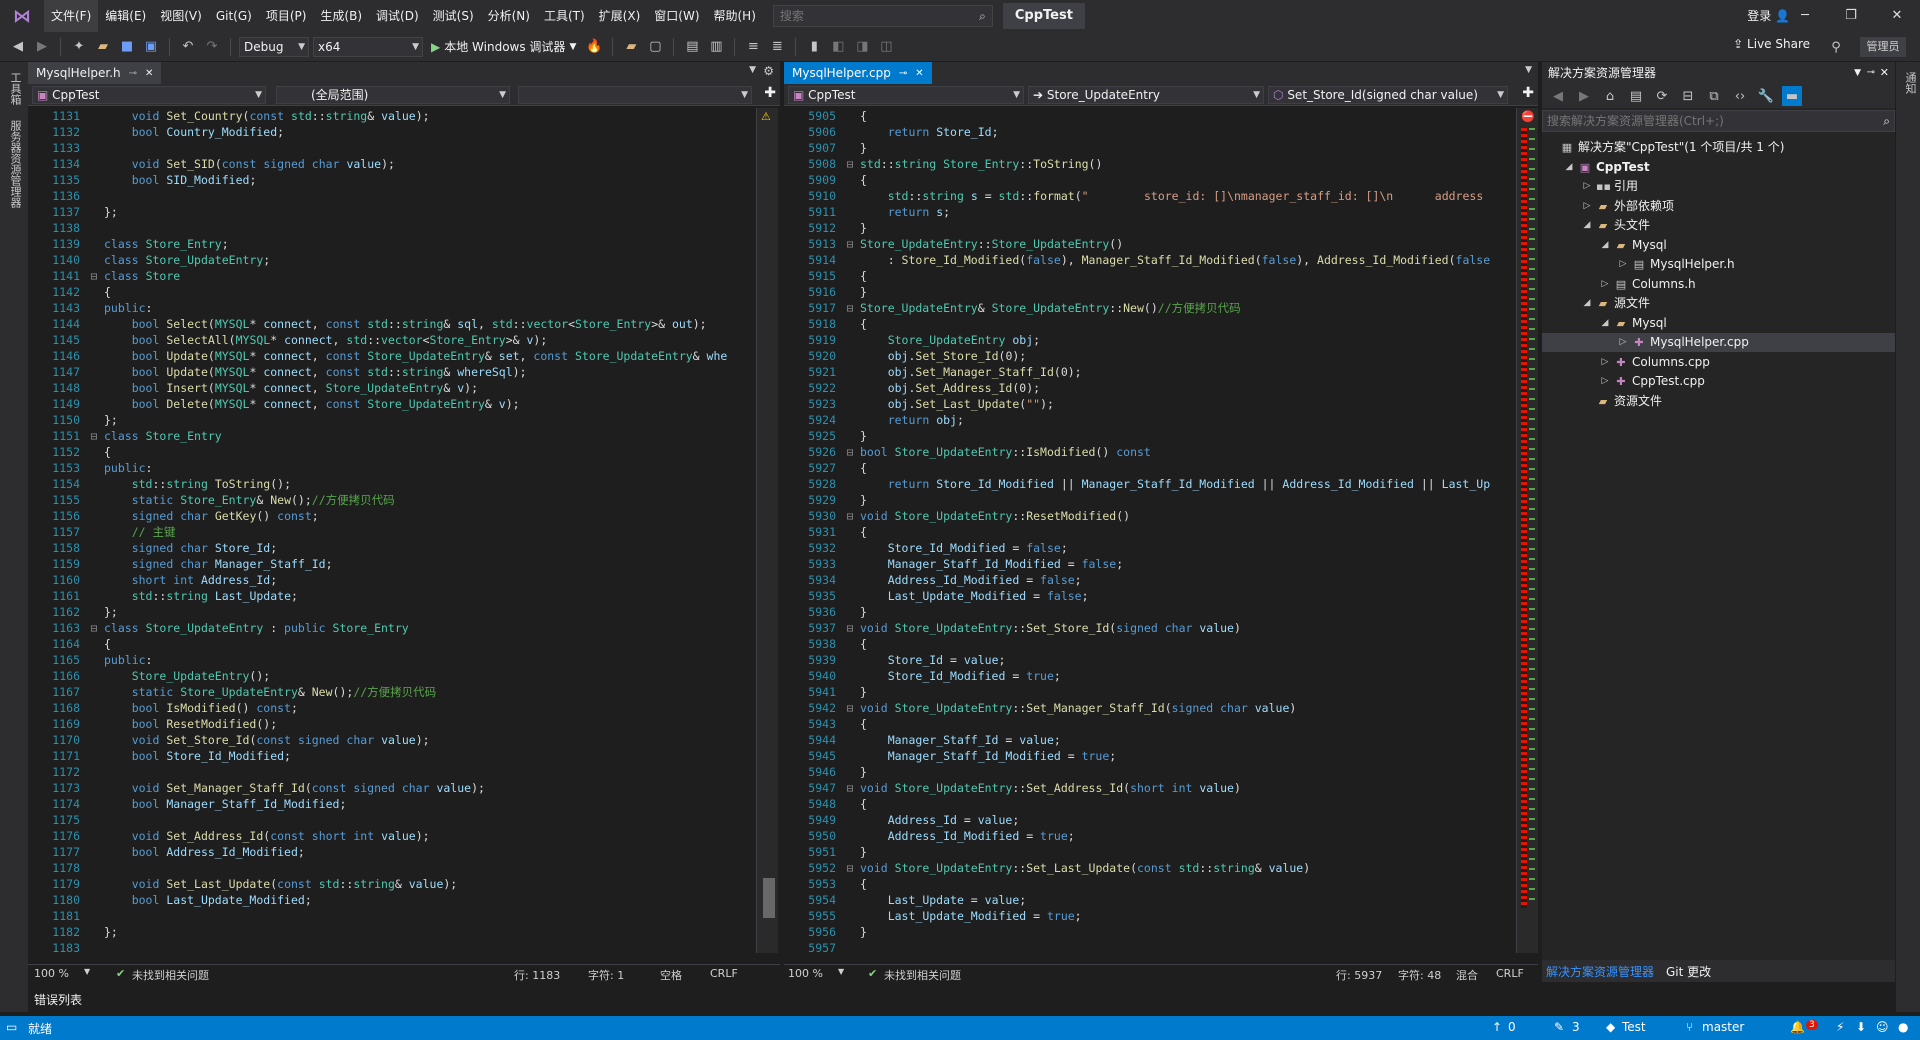 Image resolution: width=1920 pixels, height=1040 pixels. What do you see at coordinates (1145, 900) in the screenshot?
I see `code-line: 5954 Last_Update = value;` at bounding box center [1145, 900].